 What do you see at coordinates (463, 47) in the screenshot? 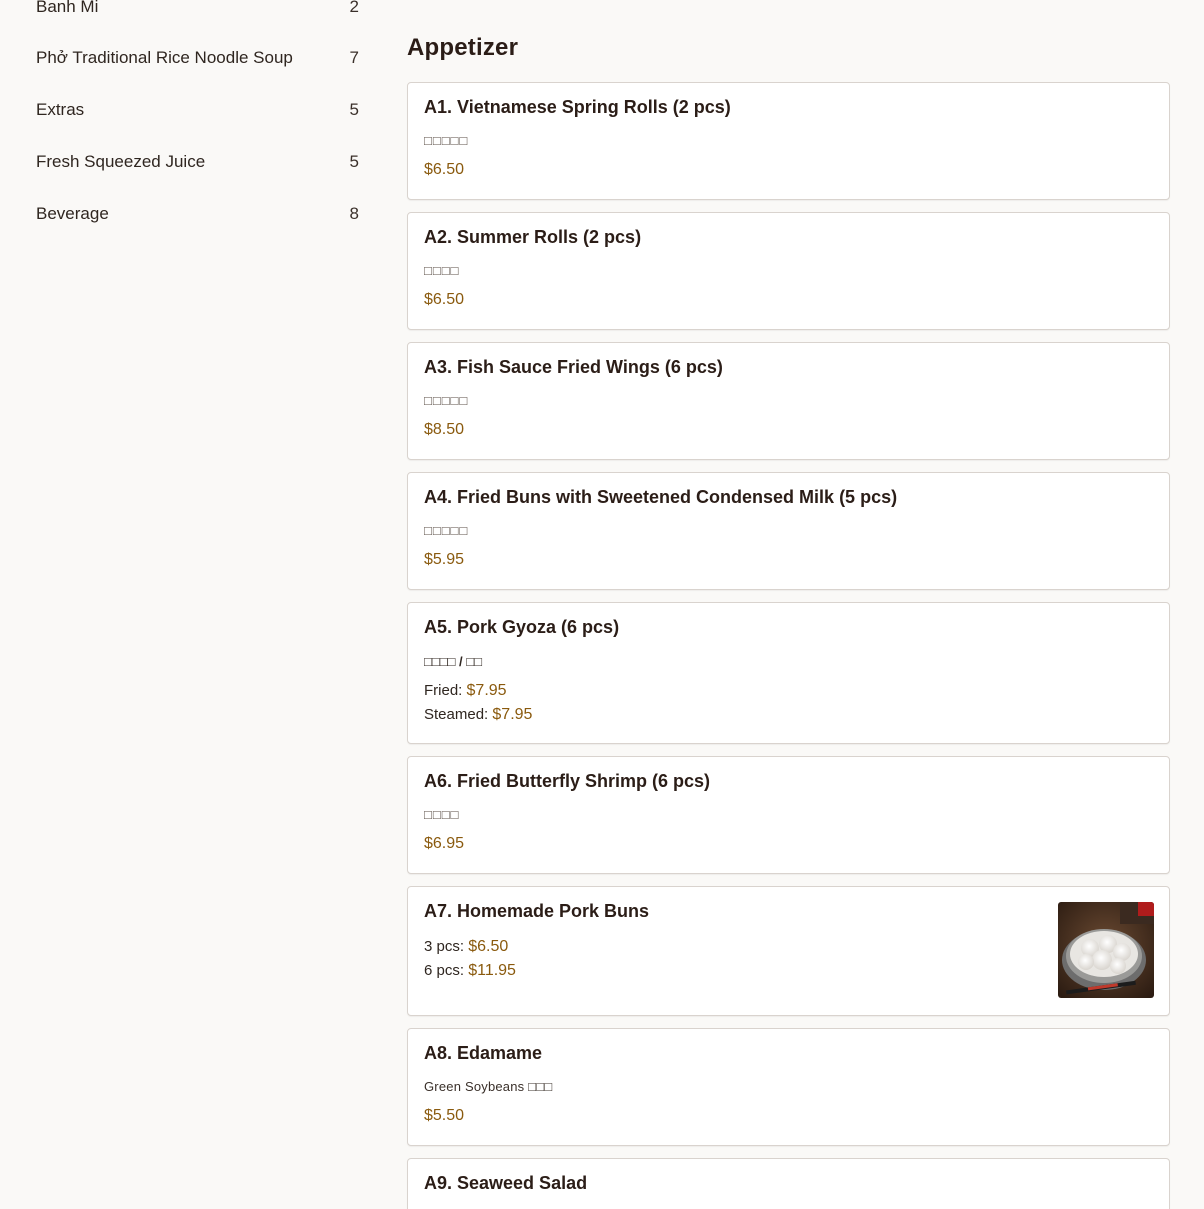
I see `section-title: Appetizer` at bounding box center [463, 47].